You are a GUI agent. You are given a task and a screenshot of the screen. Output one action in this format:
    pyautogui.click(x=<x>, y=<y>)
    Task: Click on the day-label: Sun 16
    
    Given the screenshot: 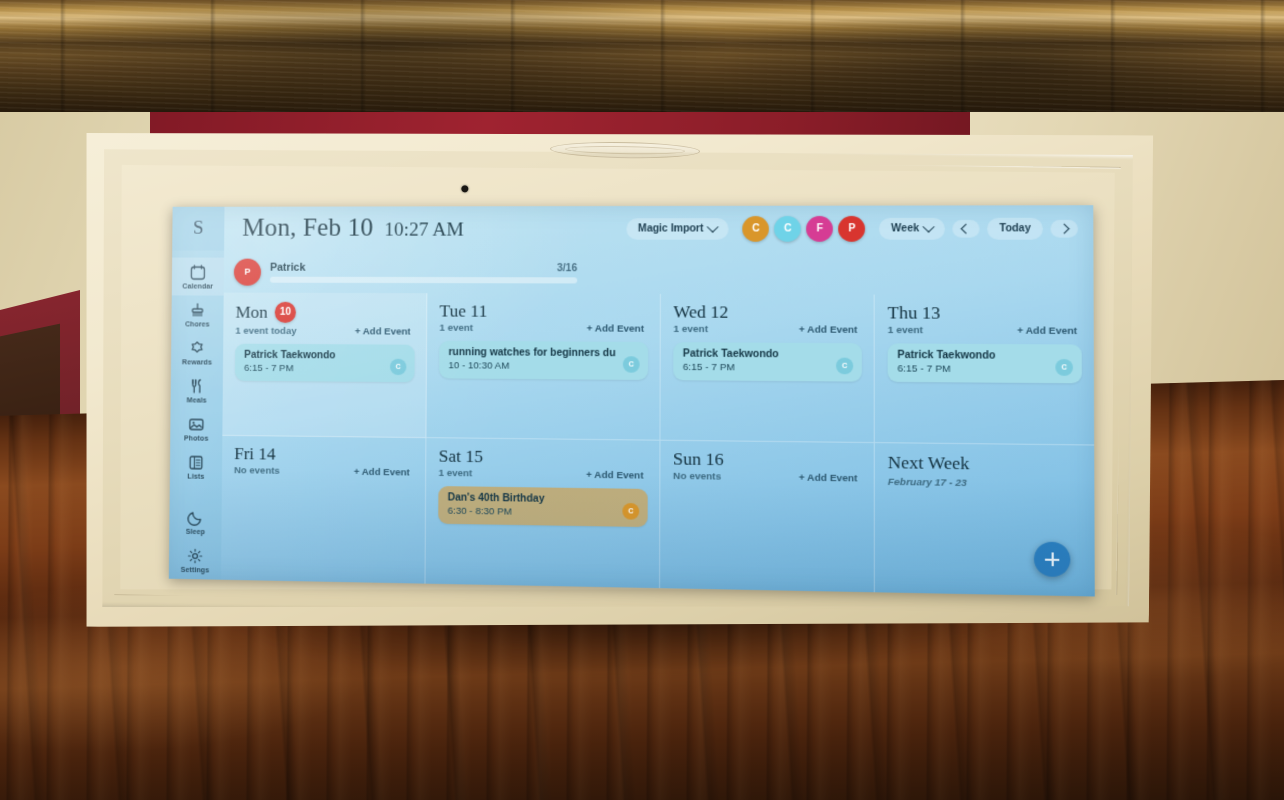 What is the action you would take?
    pyautogui.click(x=698, y=459)
    